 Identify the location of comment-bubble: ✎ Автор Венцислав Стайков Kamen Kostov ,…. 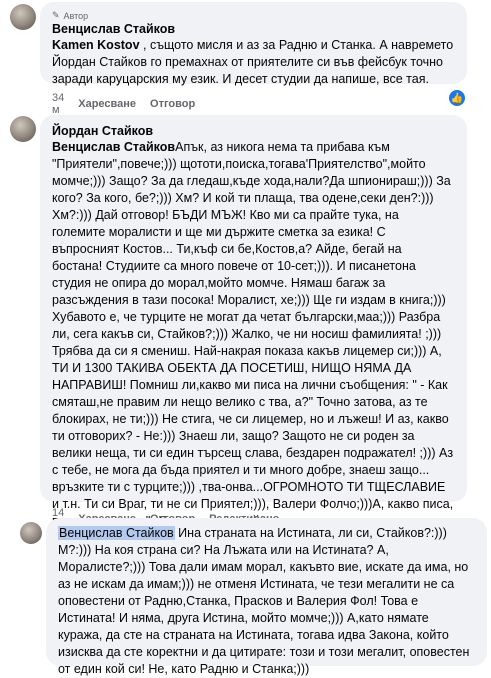
(253, 44).